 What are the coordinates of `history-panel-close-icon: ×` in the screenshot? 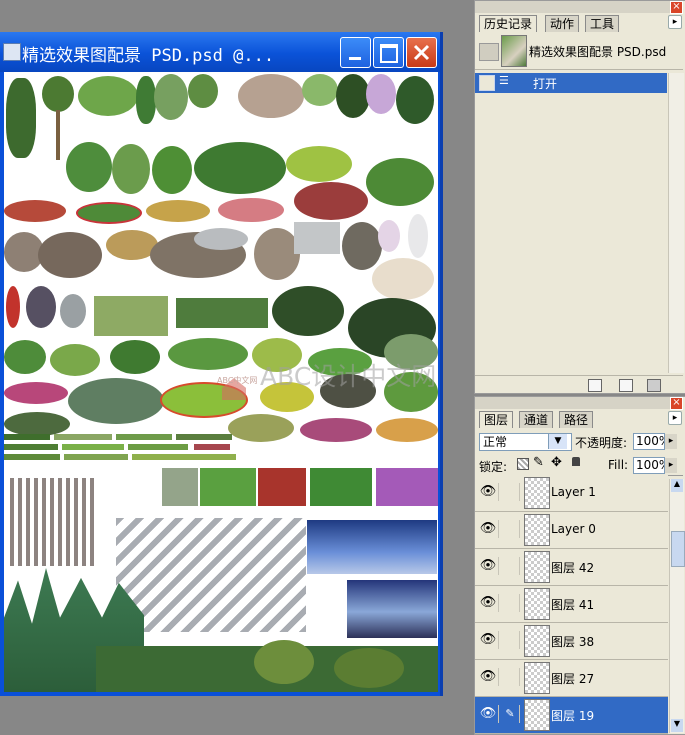 It's located at (676, 7).